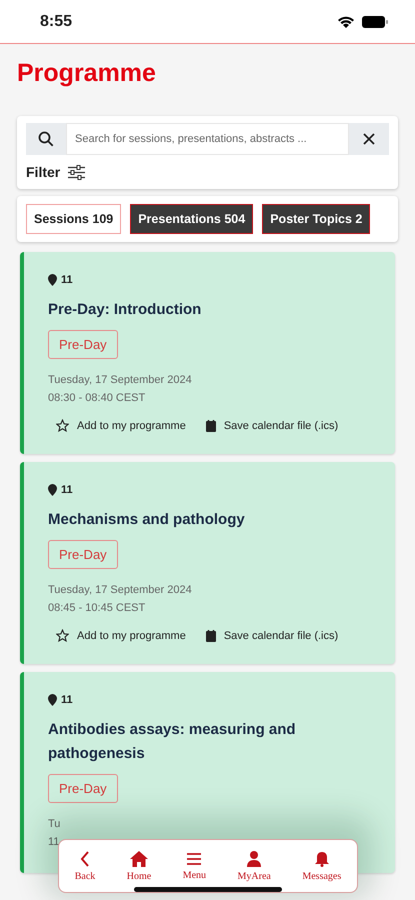 This screenshot has width=415, height=900. I want to click on bell-icon, so click(321, 858).